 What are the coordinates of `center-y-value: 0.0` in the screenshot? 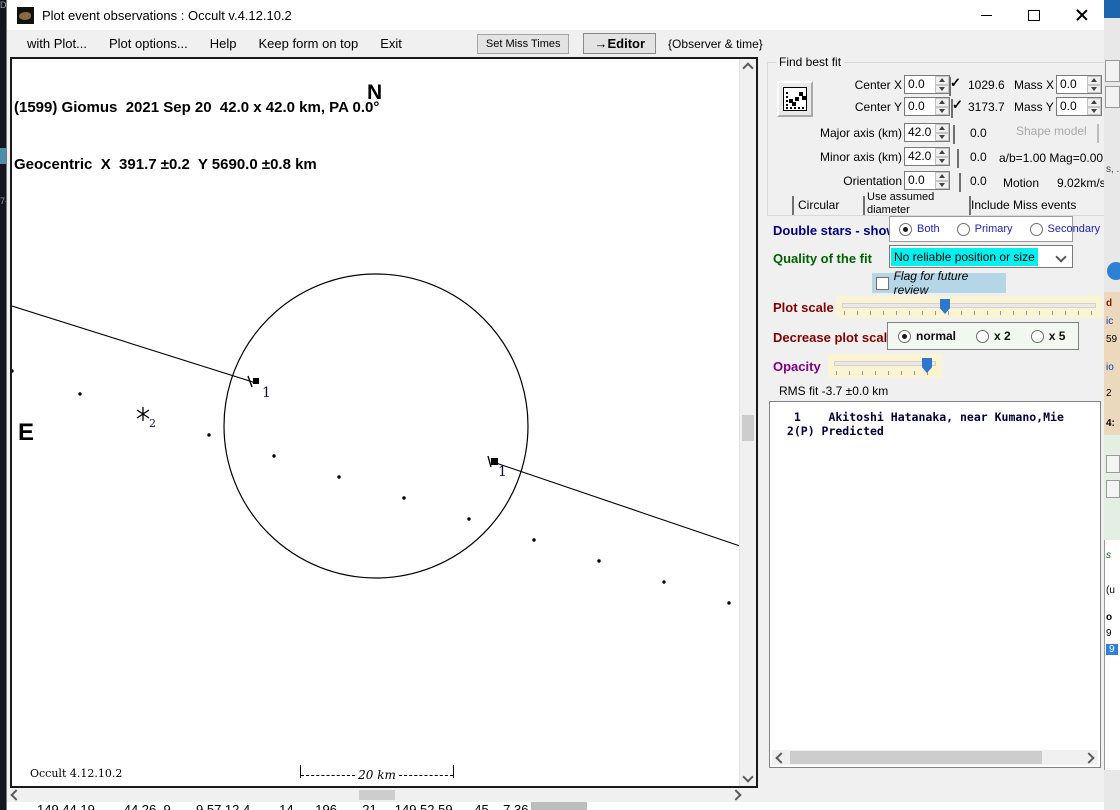 It's located at (920, 106).